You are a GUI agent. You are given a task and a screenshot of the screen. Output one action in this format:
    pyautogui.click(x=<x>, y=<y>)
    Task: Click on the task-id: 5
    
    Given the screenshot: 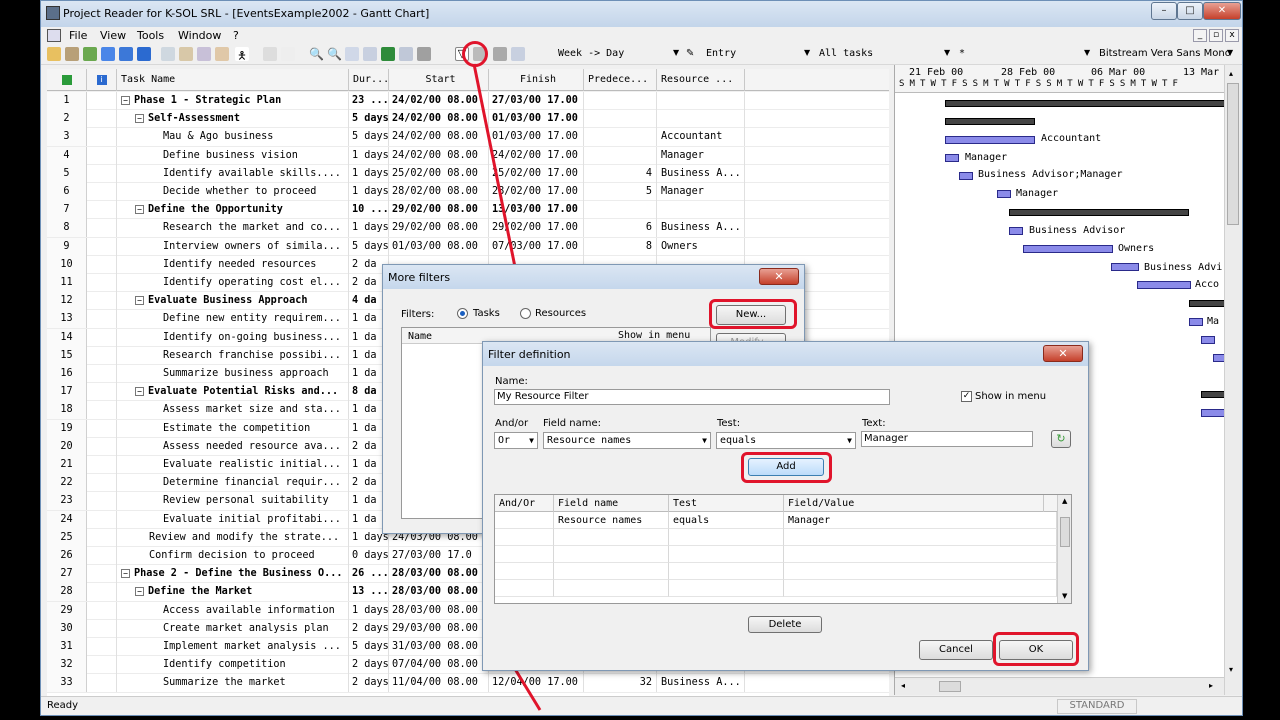 What is the action you would take?
    pyautogui.click(x=67, y=173)
    